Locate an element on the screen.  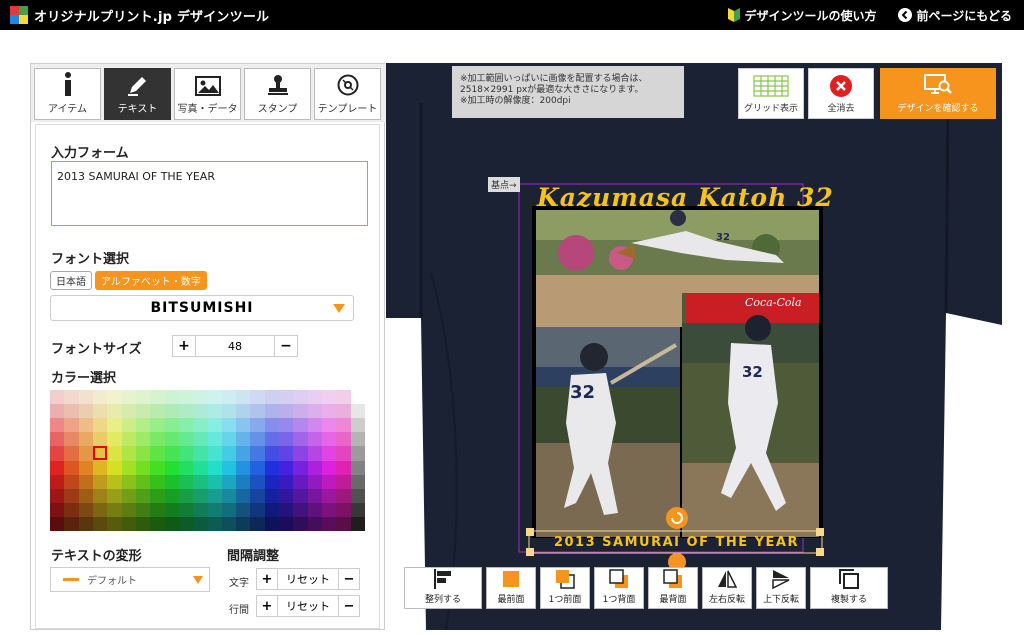
font-tab-japanese: 日本語 is located at coordinates (71, 280).